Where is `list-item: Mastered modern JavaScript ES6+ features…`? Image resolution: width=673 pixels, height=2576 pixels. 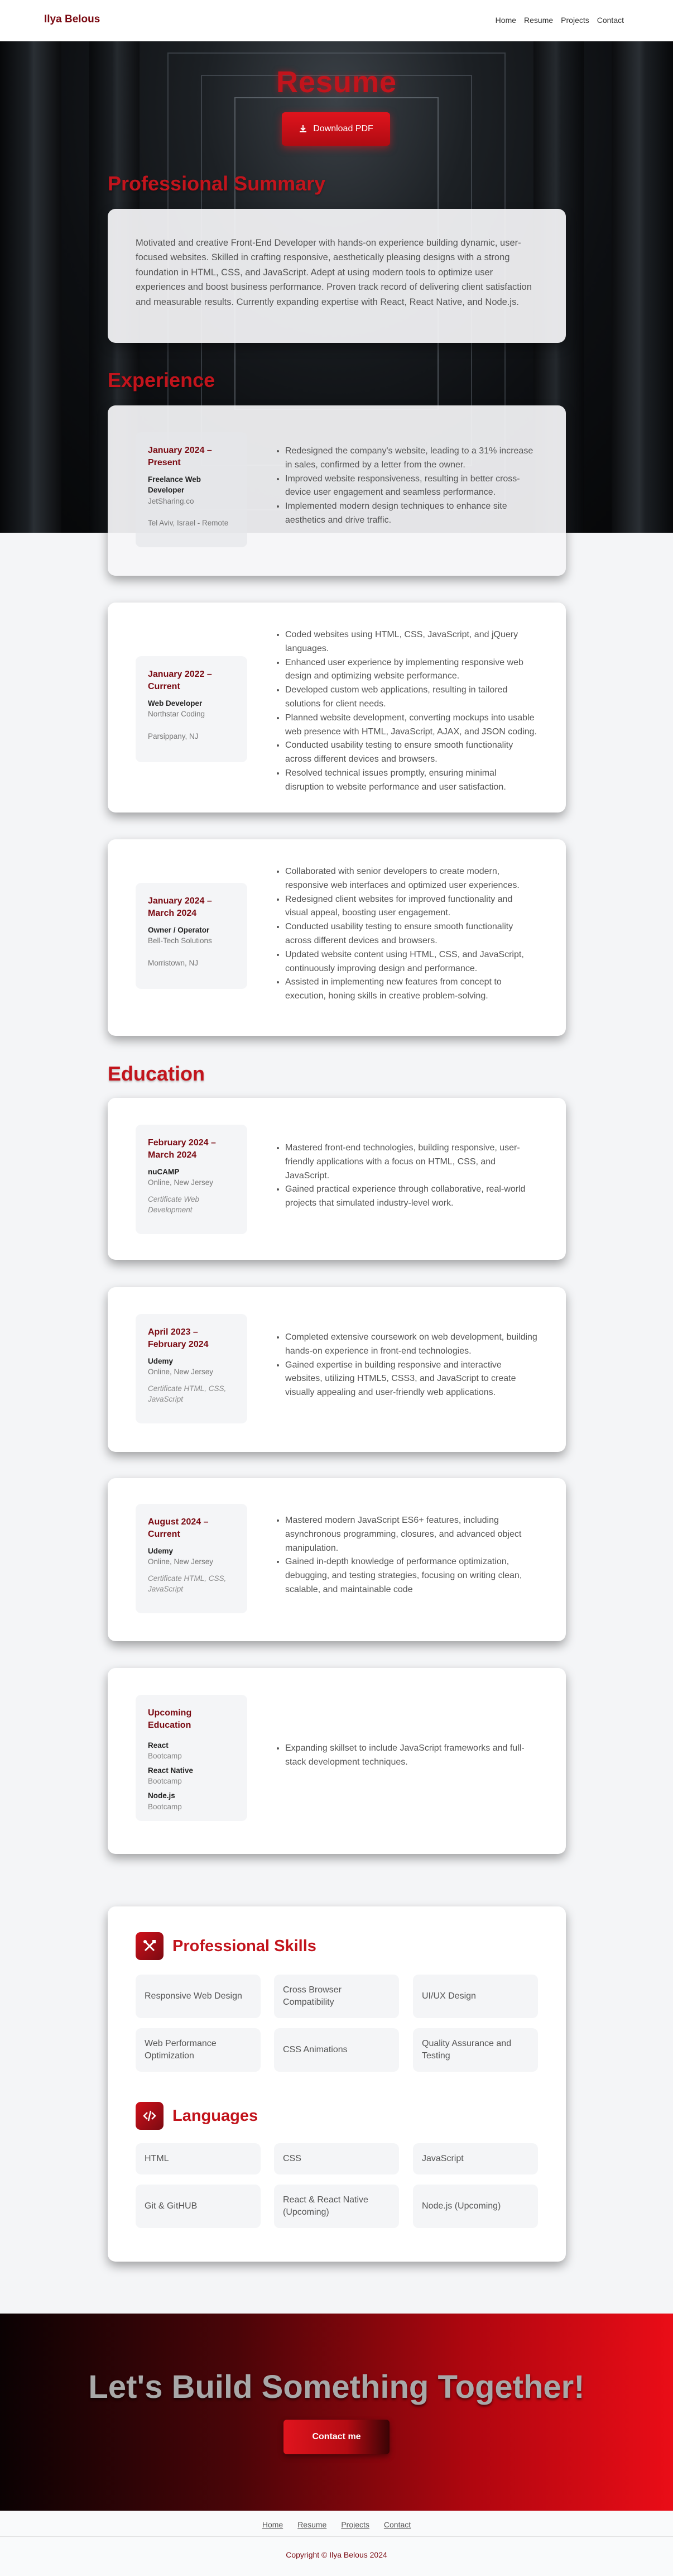 list-item: Mastered modern JavaScript ES6+ features… is located at coordinates (411, 1534).